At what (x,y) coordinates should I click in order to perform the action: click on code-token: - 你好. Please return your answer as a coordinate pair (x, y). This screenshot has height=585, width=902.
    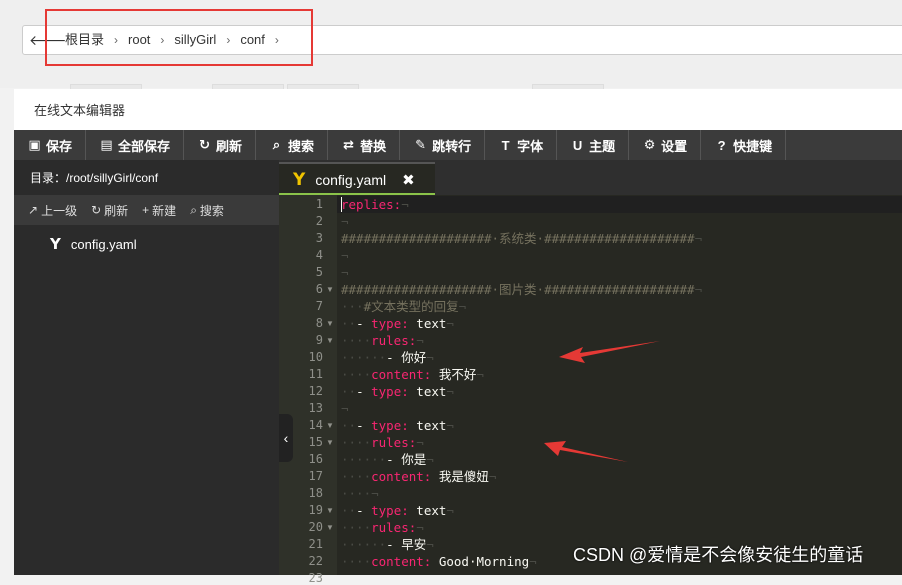
    Looking at the image, I should click on (406, 357).